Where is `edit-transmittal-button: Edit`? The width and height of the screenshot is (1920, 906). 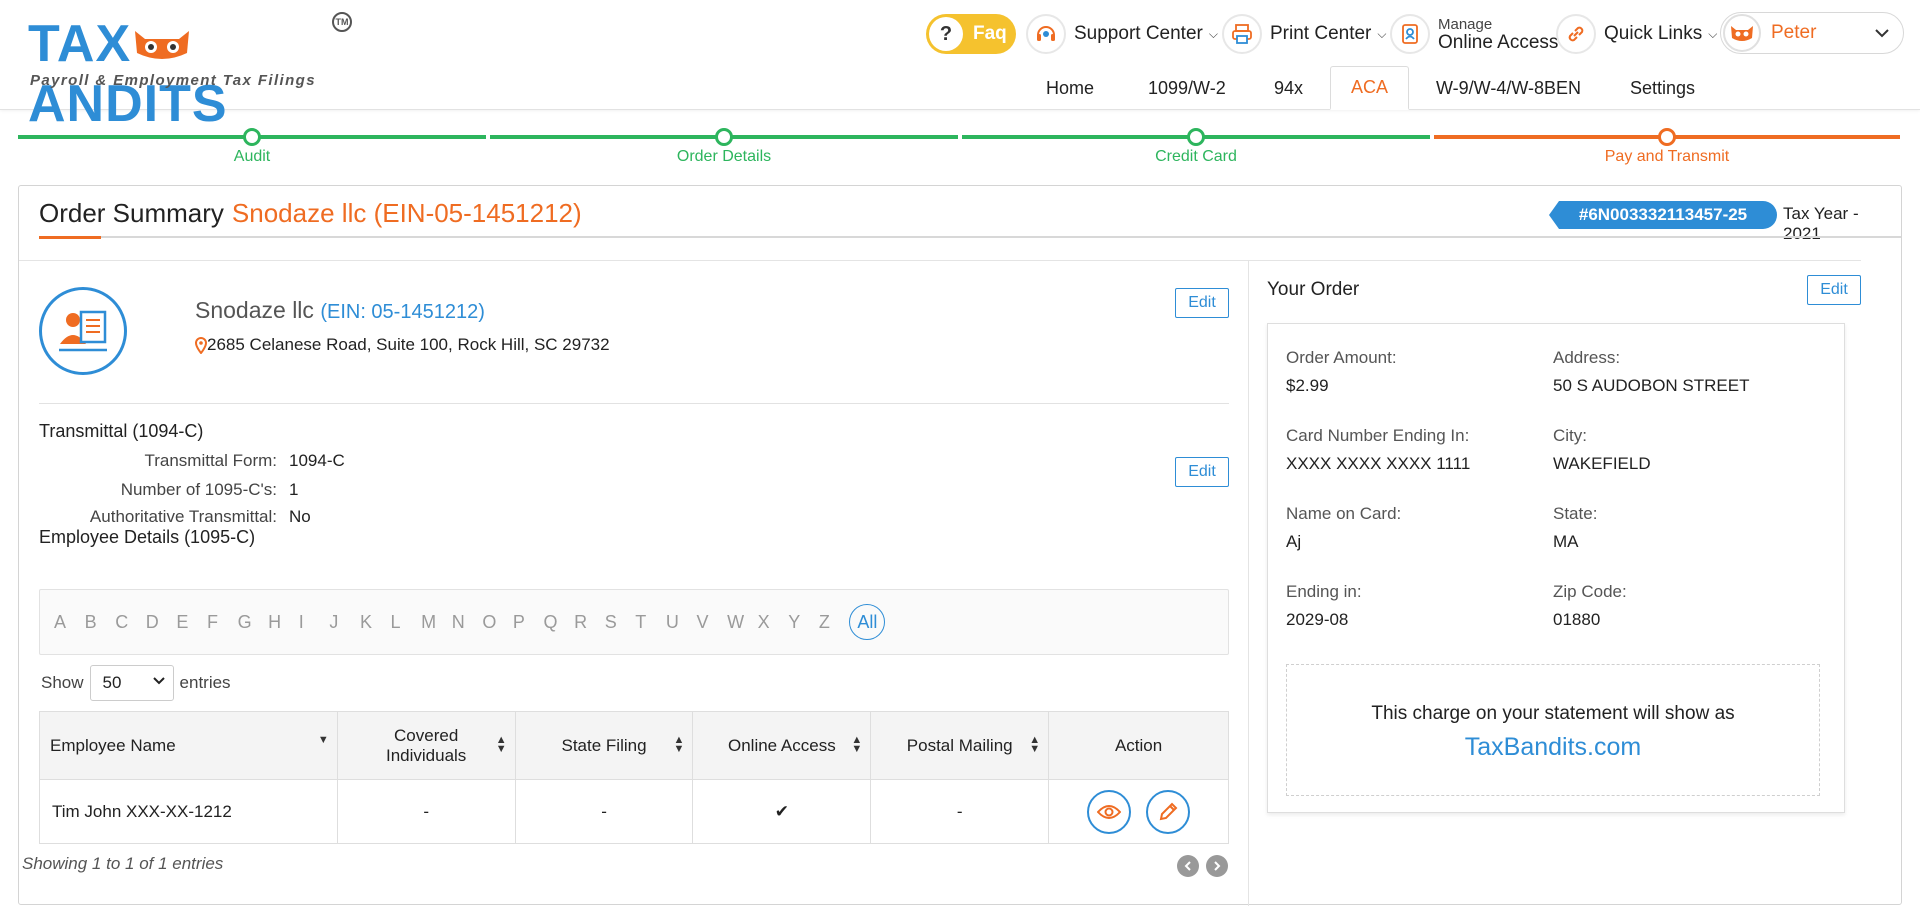
edit-transmittal-button: Edit is located at coordinates (1202, 472).